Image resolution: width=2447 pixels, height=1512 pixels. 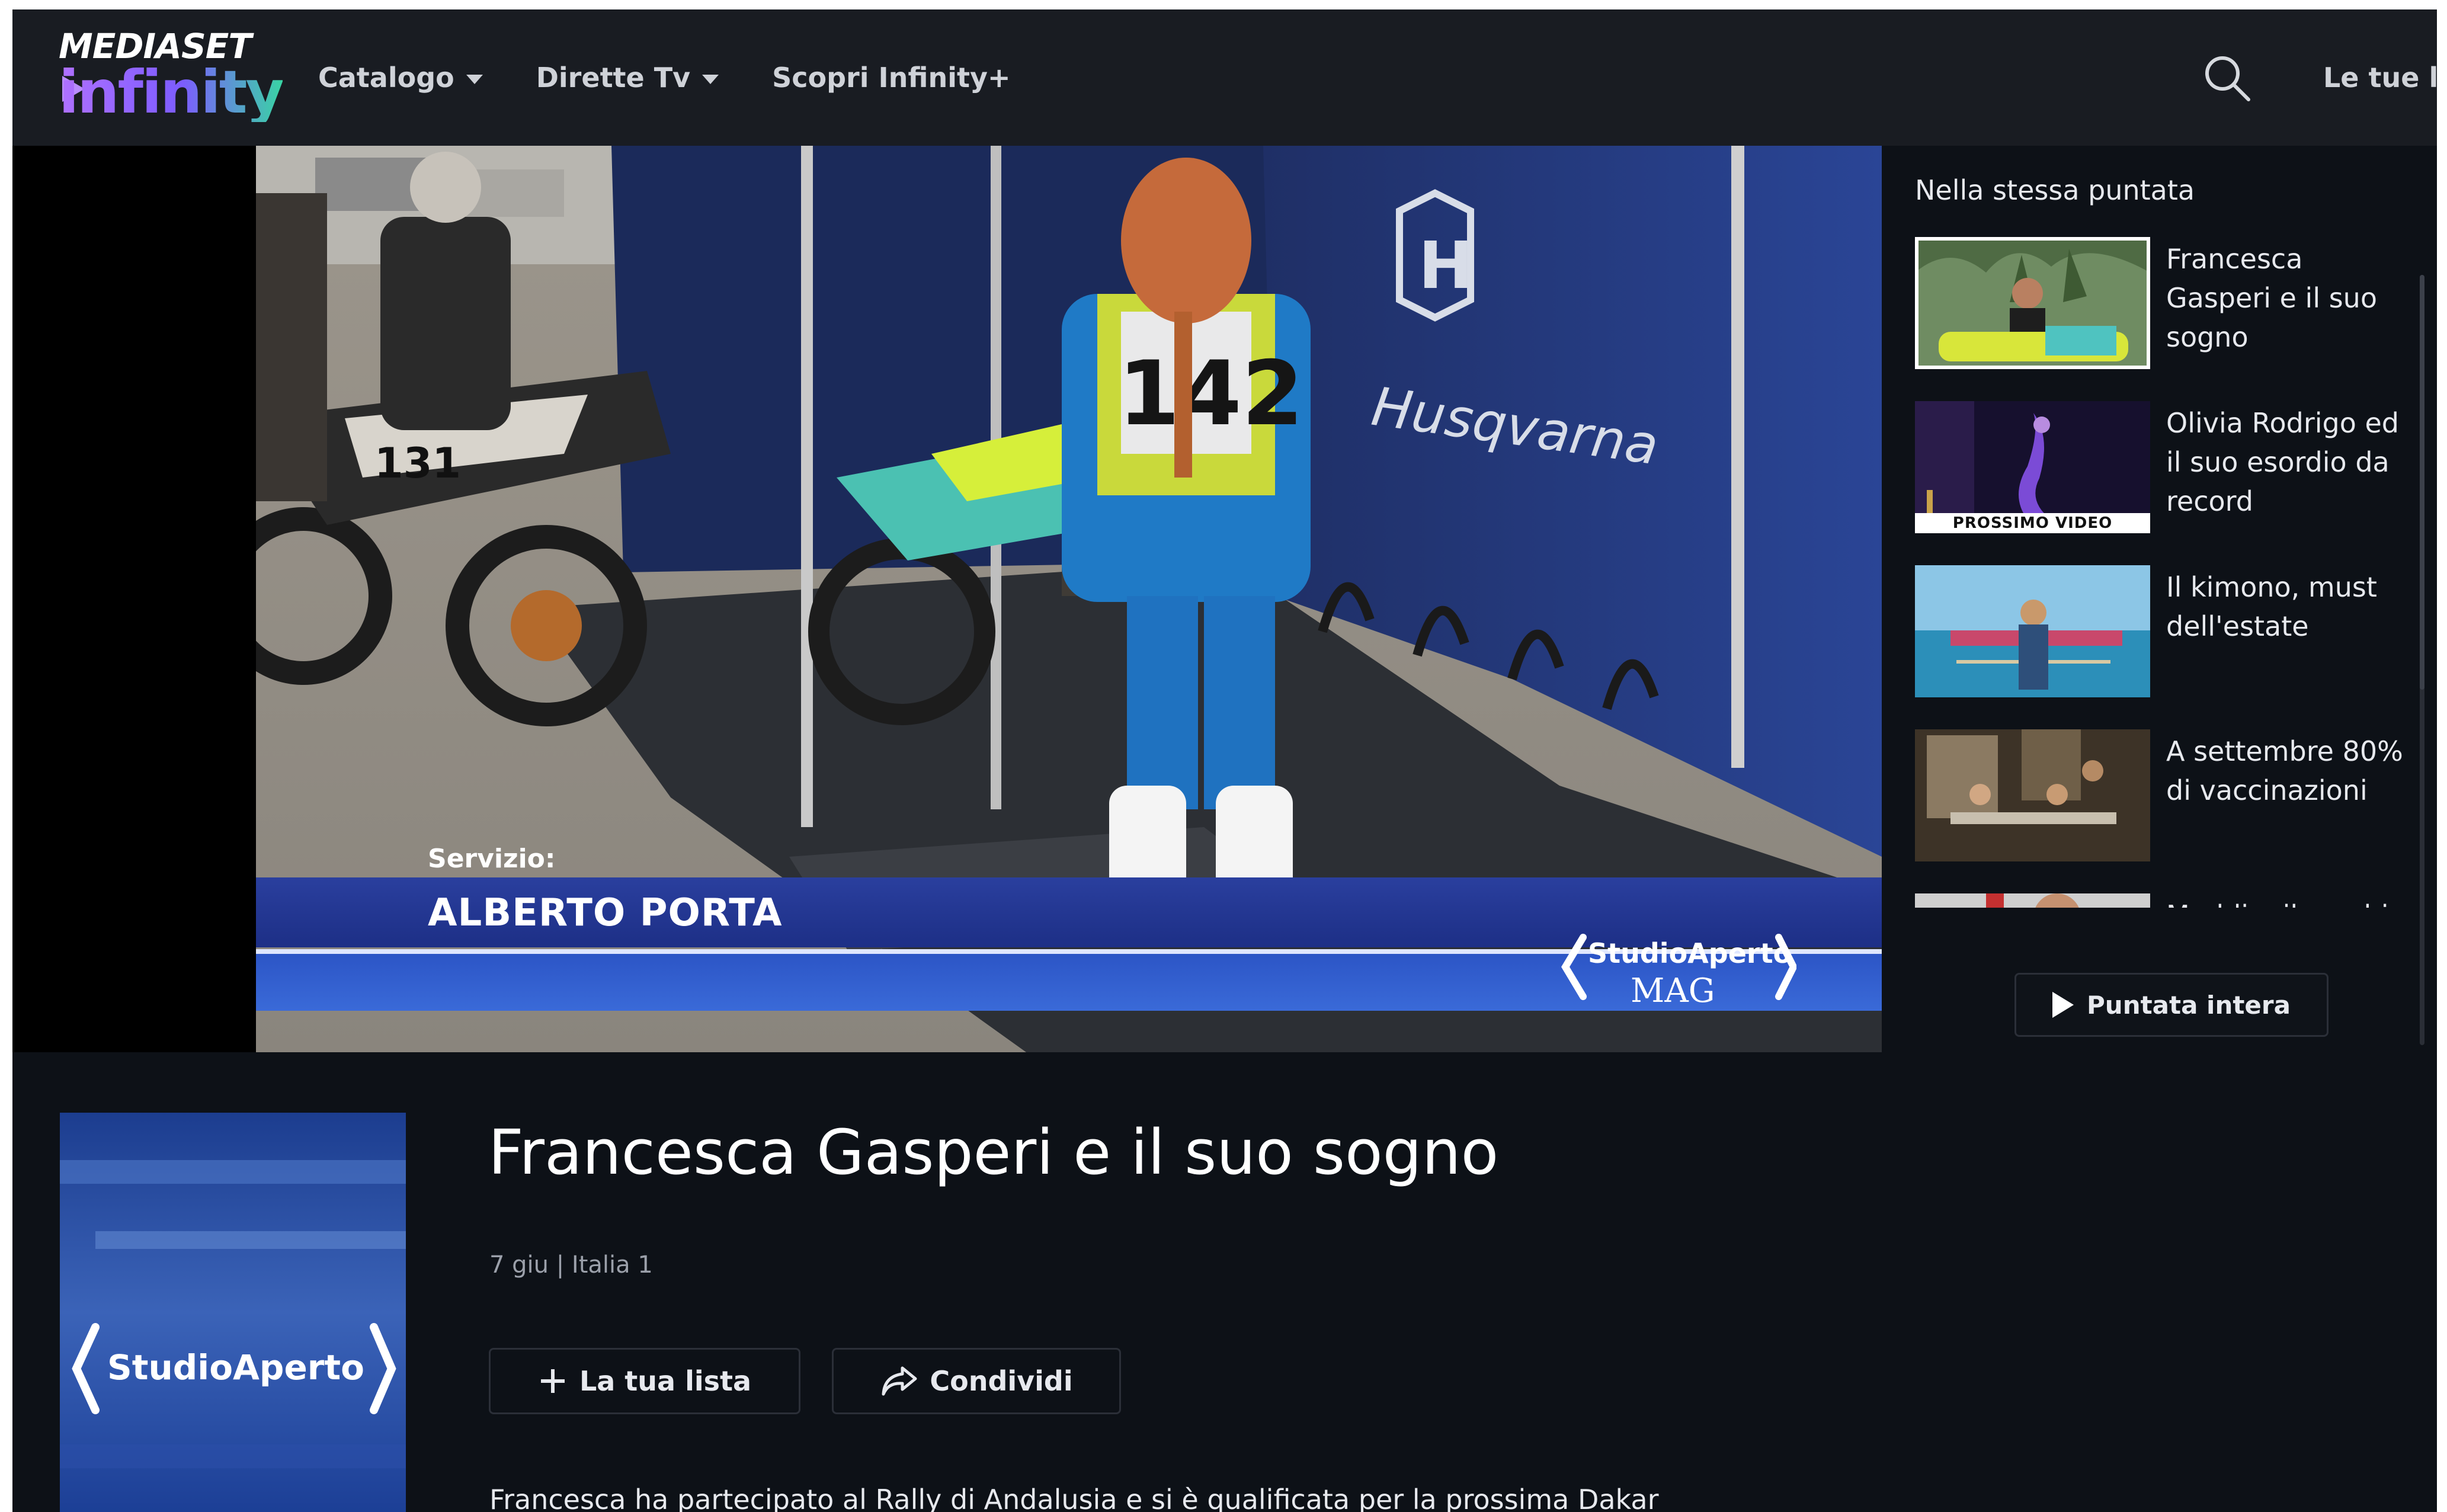 I want to click on add-to-list-label: La tua lista, so click(x=665, y=1381).